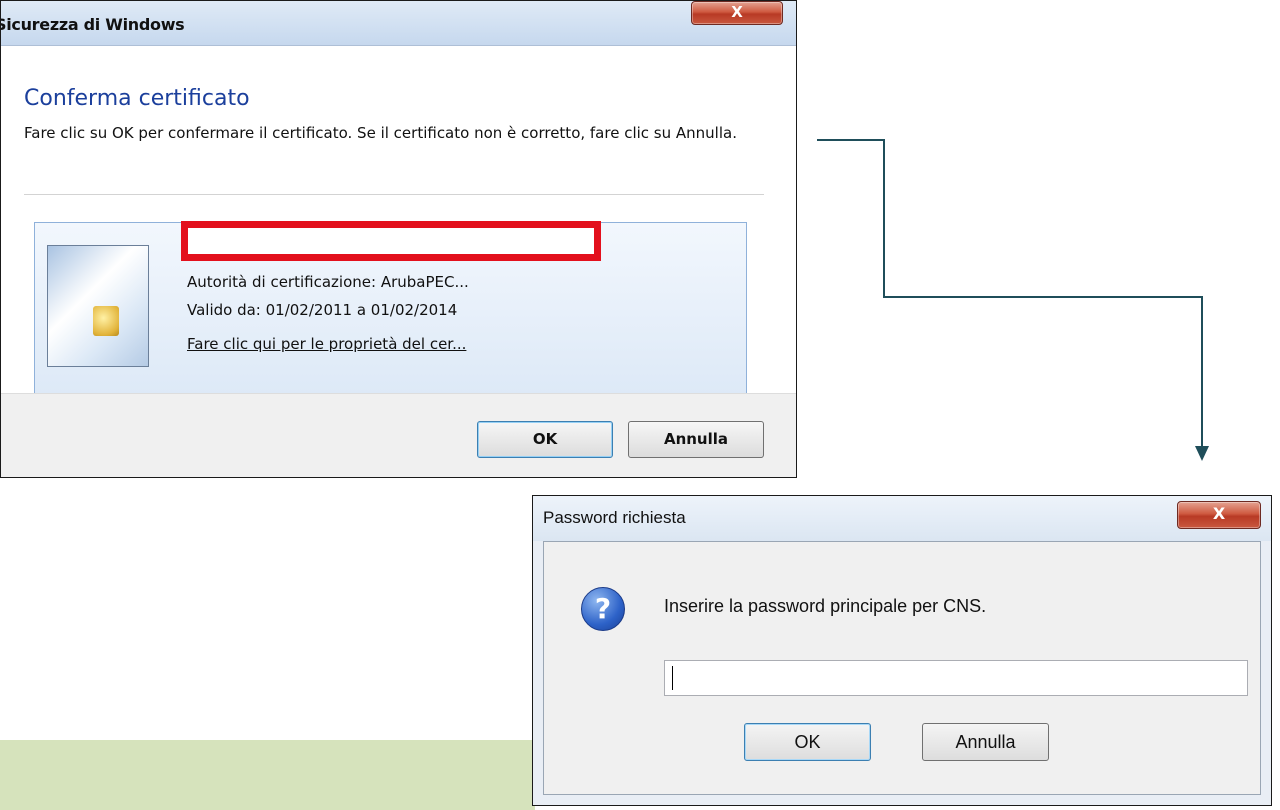  Describe the element at coordinates (902, 518) in the screenshot. I see `password-dialog-titlebar: Password richiesta X` at that location.